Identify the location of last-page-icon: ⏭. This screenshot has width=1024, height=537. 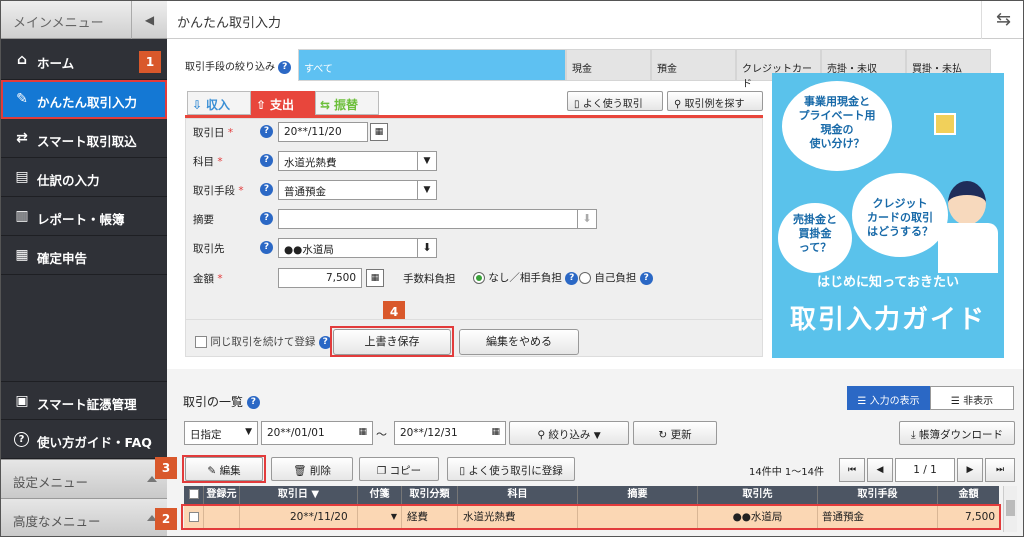
(1000, 470).